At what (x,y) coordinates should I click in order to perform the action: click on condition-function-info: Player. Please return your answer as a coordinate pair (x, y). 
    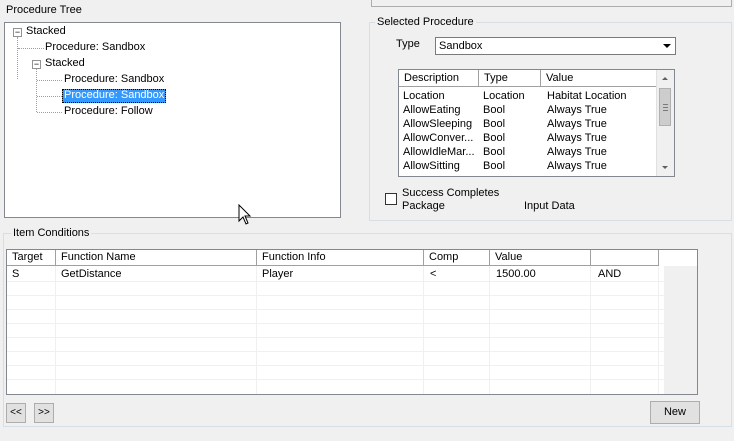
    Looking at the image, I should click on (277, 274).